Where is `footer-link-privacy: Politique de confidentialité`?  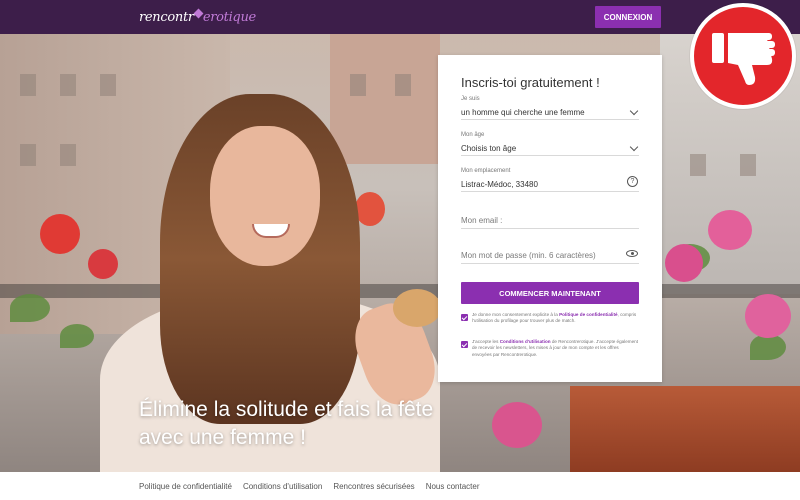
footer-link-privacy: Politique de confidentialité is located at coordinates (185, 486).